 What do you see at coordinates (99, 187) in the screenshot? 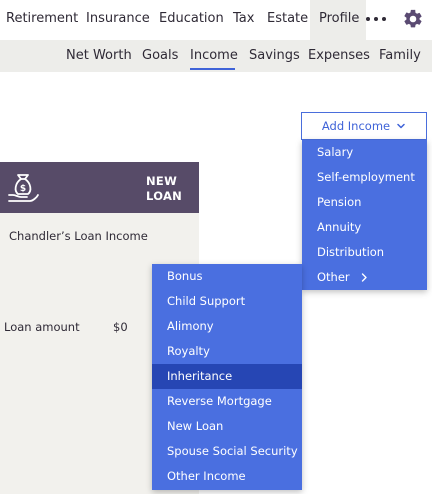
I see `loan-card-header: $ NEW LOAN` at bounding box center [99, 187].